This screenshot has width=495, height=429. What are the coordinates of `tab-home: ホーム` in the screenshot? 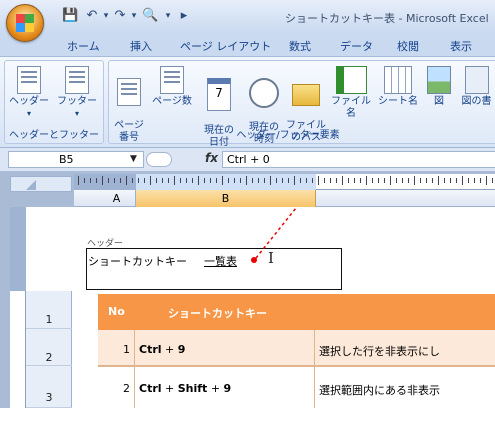 It's located at (83, 46).